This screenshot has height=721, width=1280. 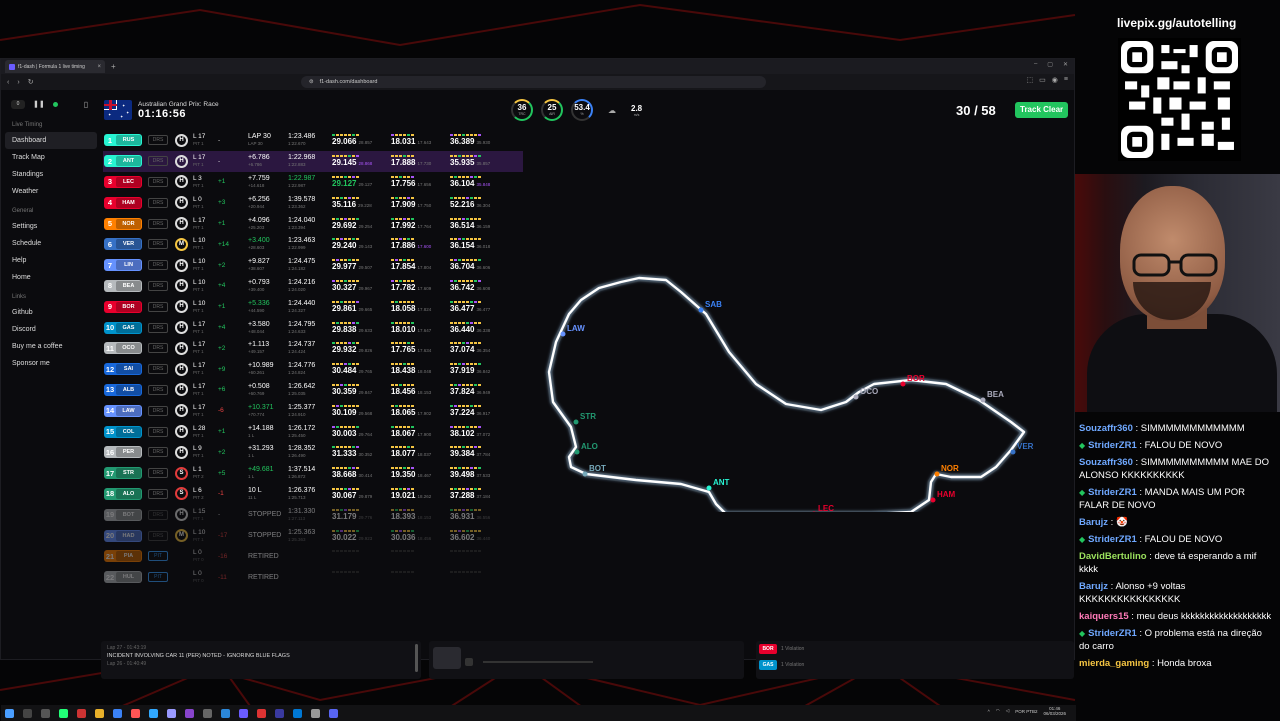 I want to click on photoshop-icon, so click(x=153, y=713).